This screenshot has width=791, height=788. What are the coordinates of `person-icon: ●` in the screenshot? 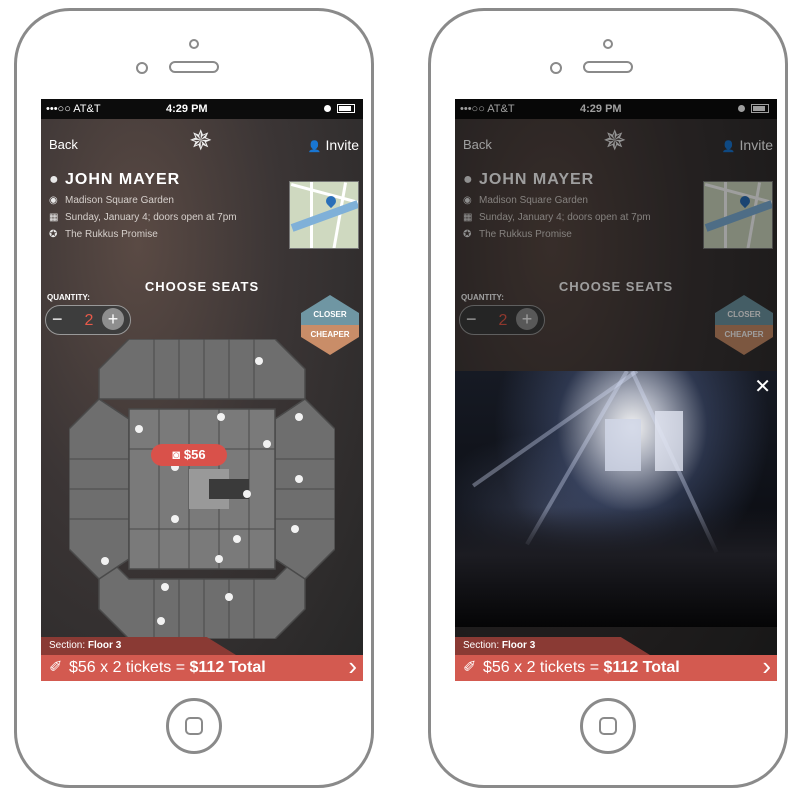 It's located at (54, 179).